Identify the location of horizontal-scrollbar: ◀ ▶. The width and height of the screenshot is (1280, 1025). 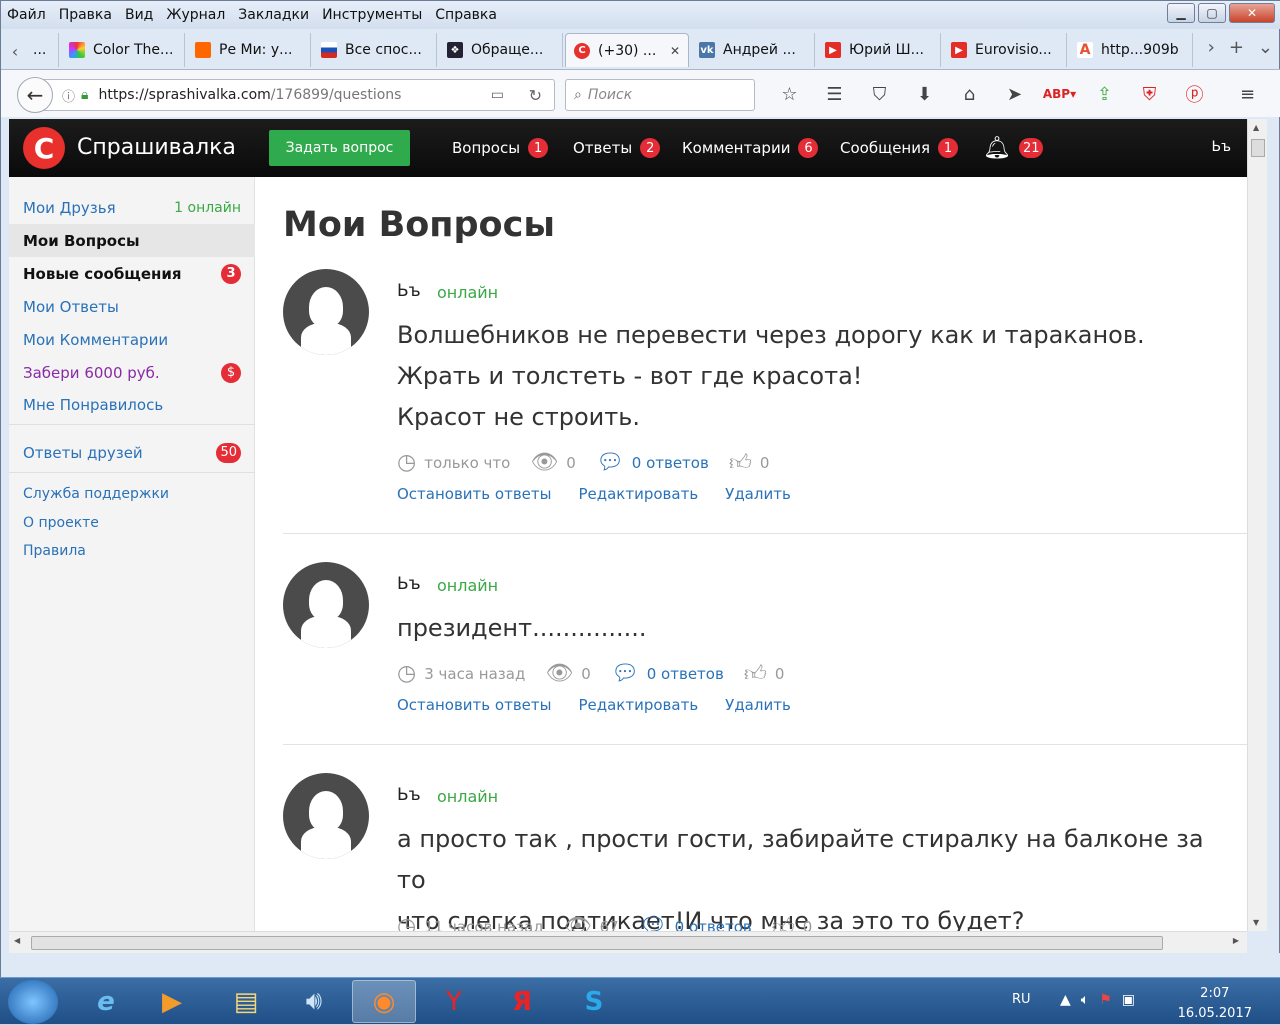
(628, 942).